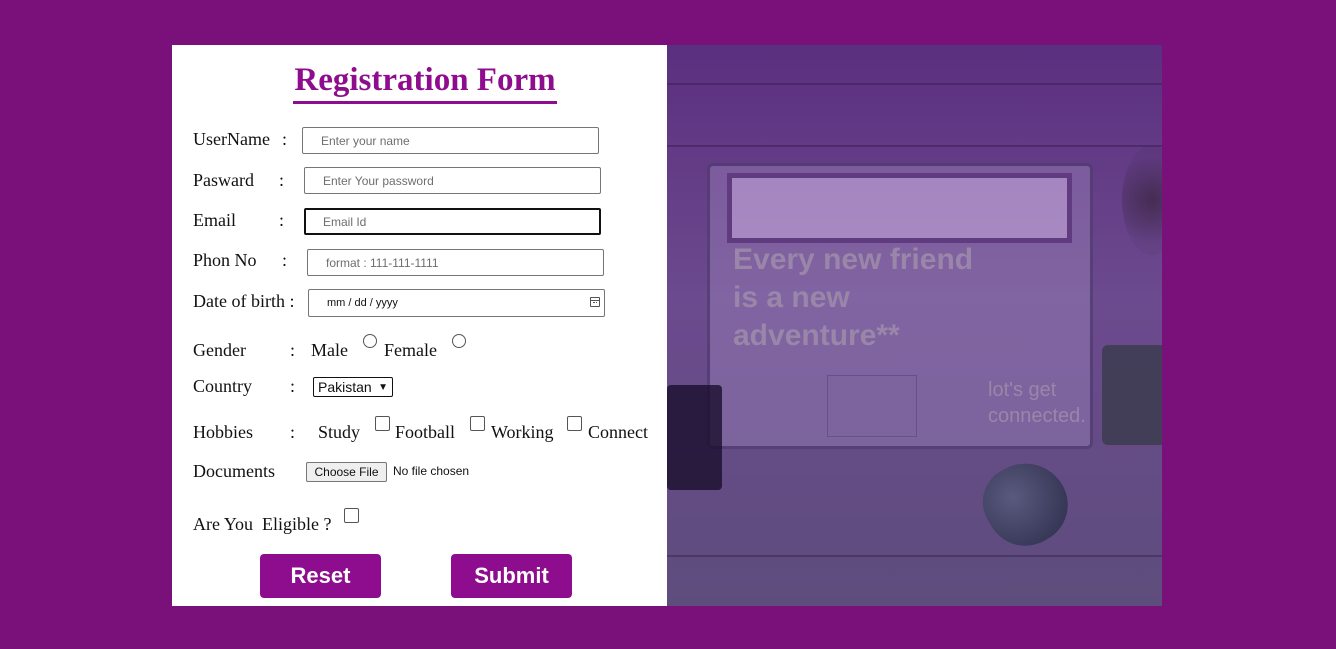  Describe the element at coordinates (262, 524) in the screenshot. I see `eligible-label: Are You Eligible ?` at that location.